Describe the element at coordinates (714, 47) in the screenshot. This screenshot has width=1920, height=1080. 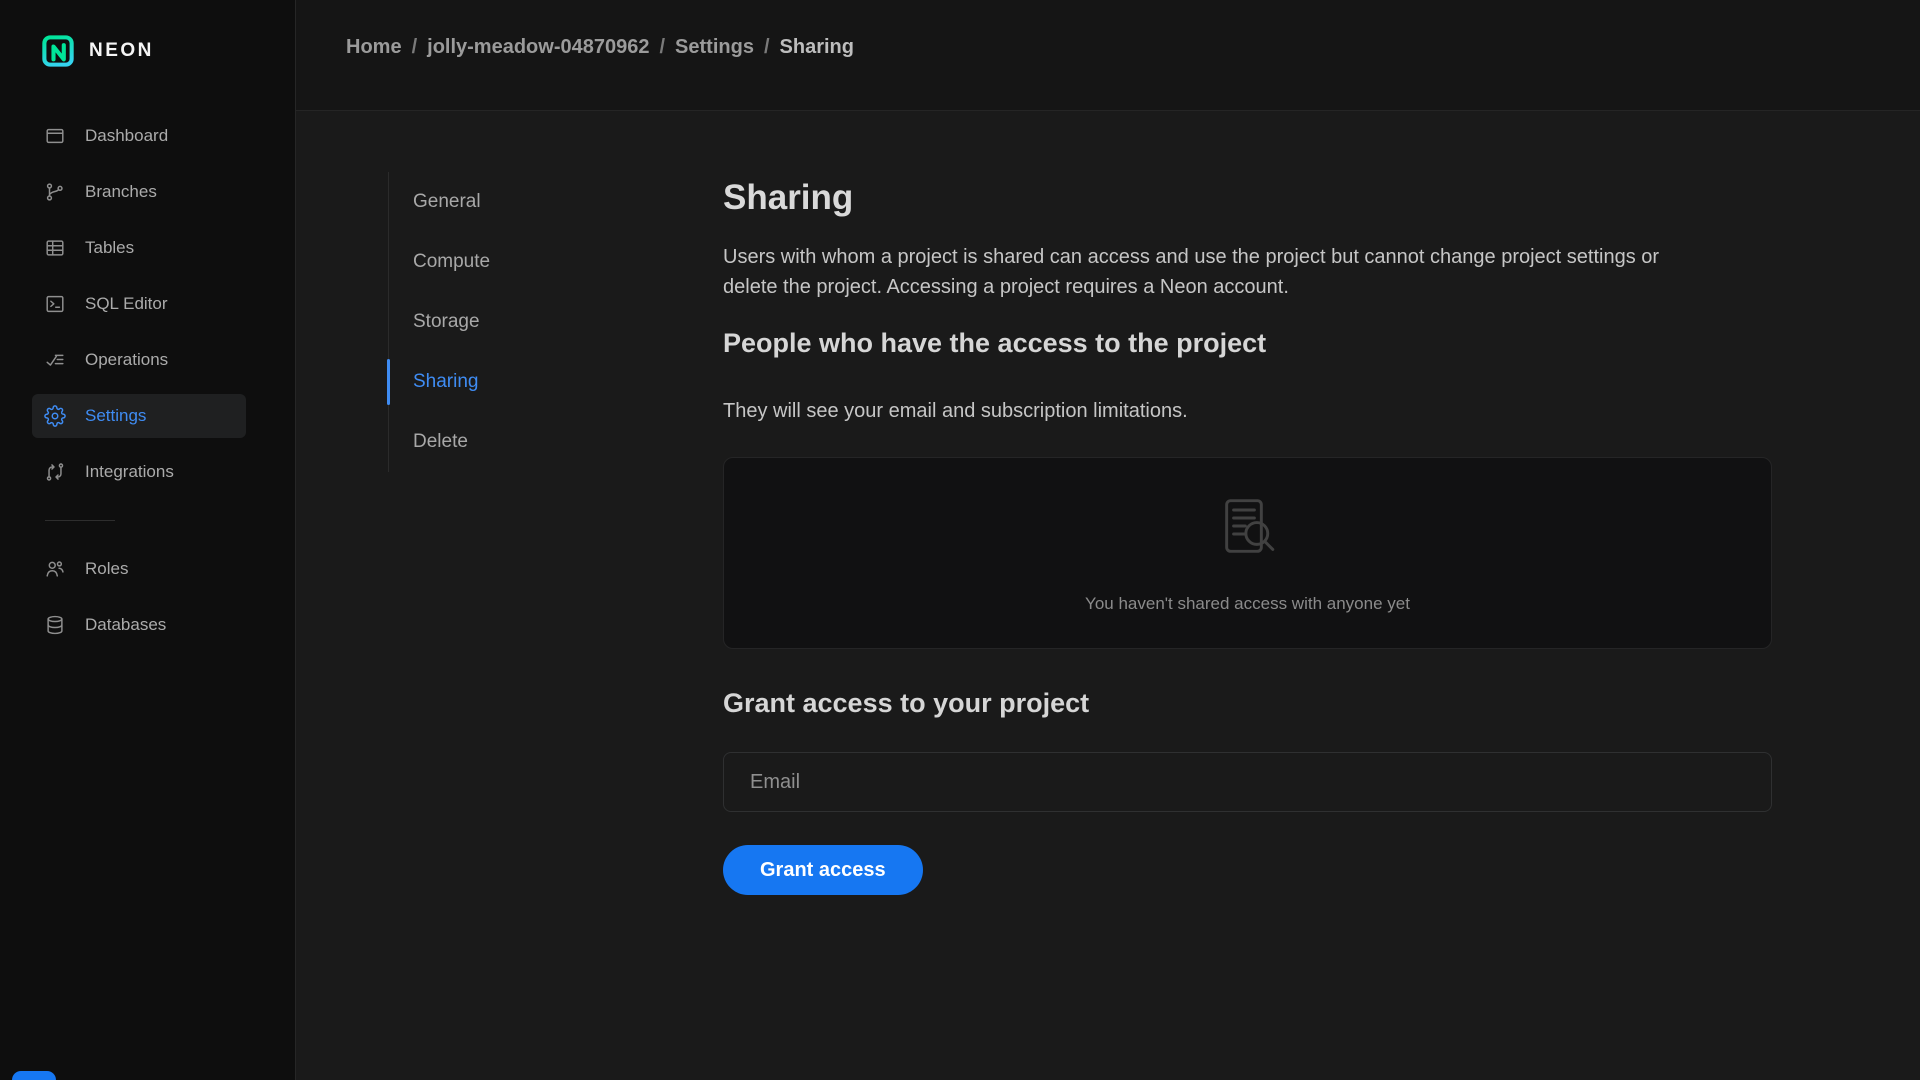
I see `breadcrumb-settings: Settings` at that location.